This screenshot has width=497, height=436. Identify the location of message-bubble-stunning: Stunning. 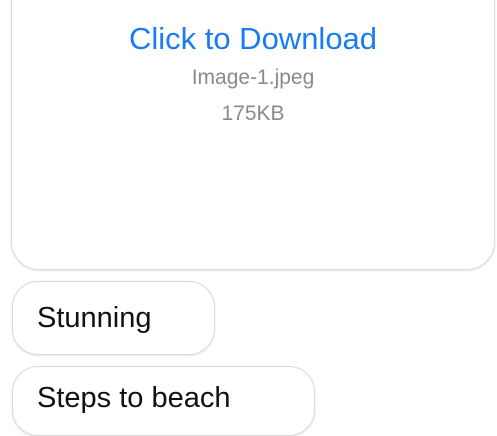
(113, 318).